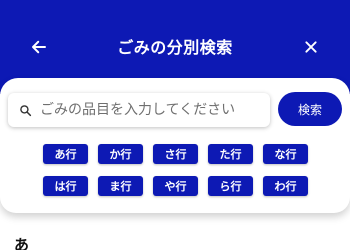 This screenshot has height=250, width=350. I want to click on kana-row-a-button: あ行, so click(65, 154).